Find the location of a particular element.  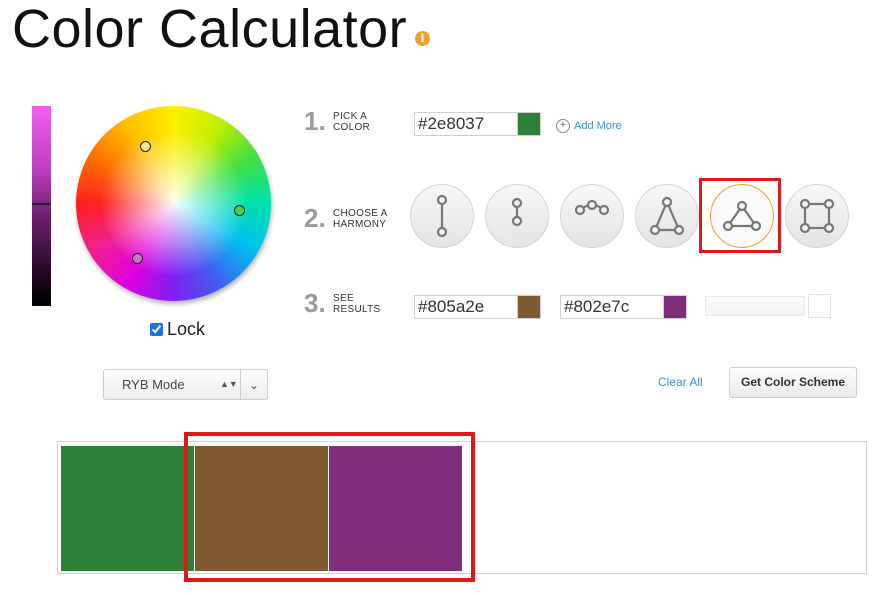

empty-color-slot is located at coordinates (768, 306).